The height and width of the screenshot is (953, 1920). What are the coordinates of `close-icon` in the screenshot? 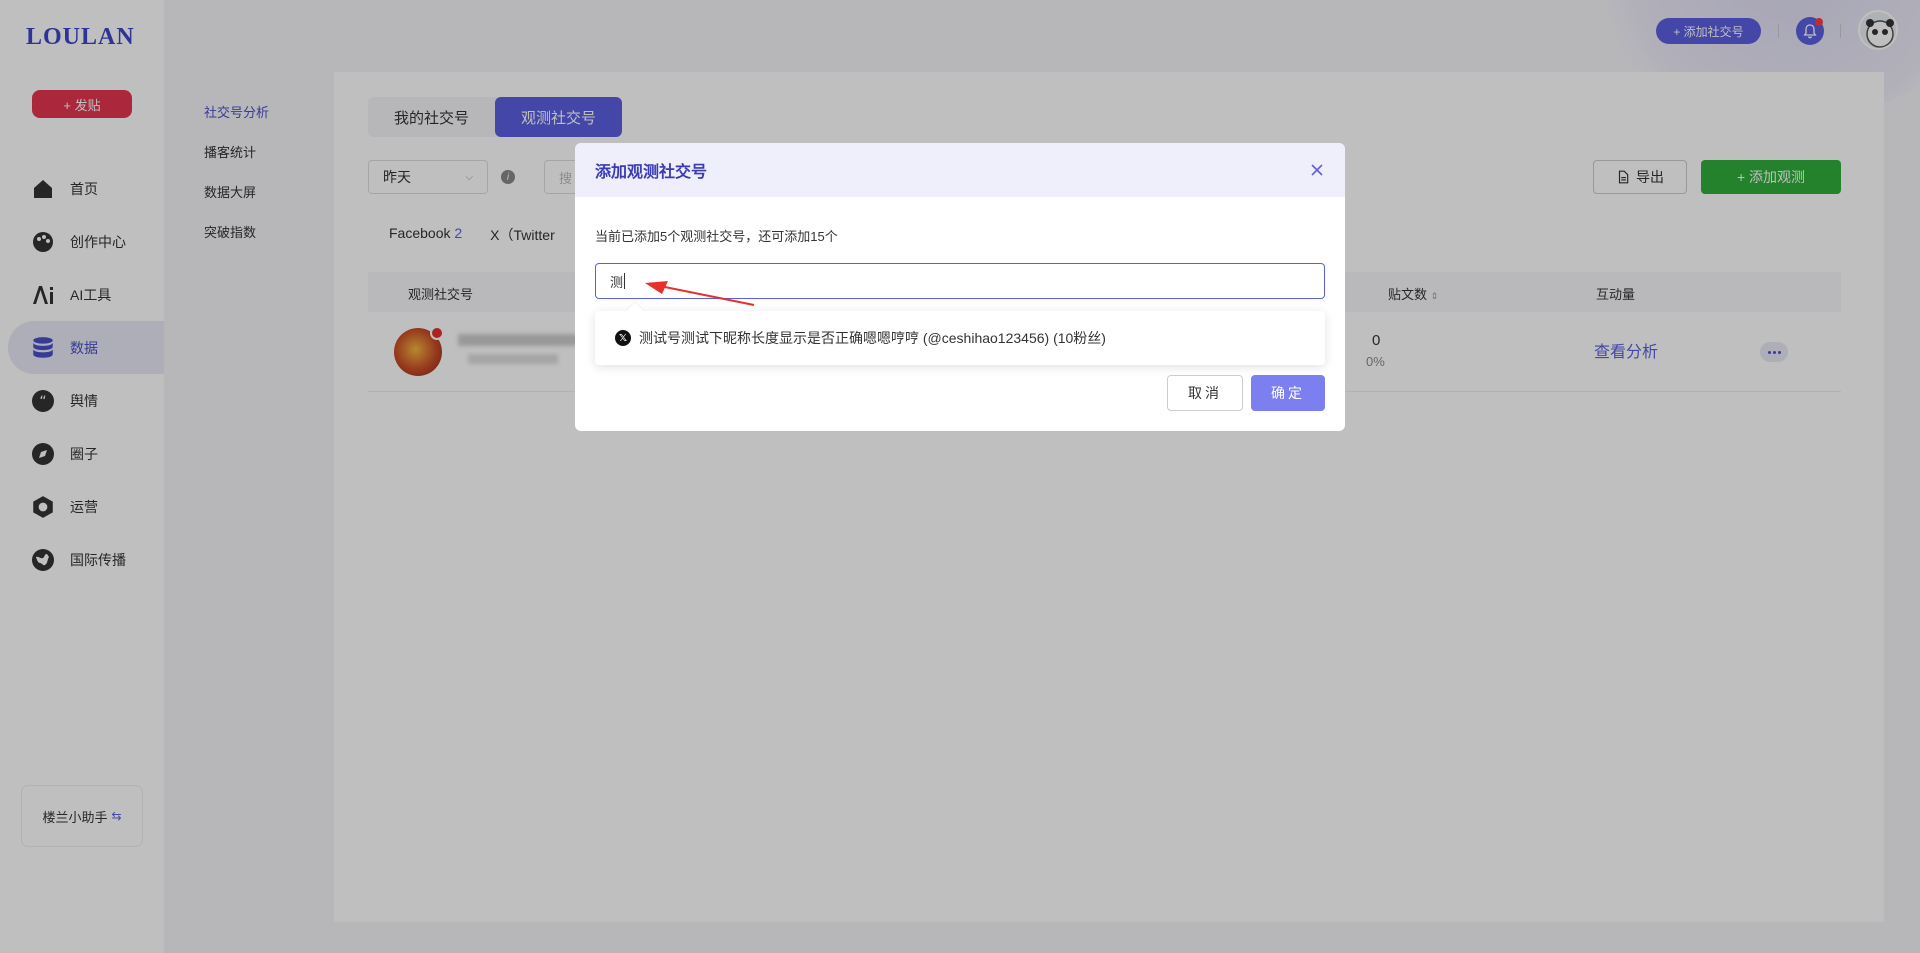 It's located at (1317, 170).